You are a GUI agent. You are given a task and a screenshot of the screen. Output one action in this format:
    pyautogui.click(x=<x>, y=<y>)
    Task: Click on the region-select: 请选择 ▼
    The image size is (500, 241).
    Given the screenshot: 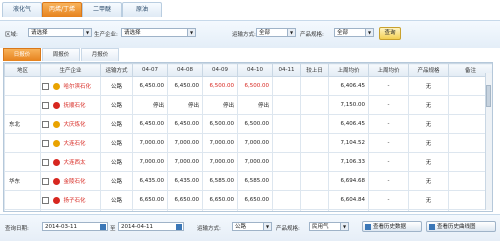 What is the action you would take?
    pyautogui.click(x=60, y=32)
    